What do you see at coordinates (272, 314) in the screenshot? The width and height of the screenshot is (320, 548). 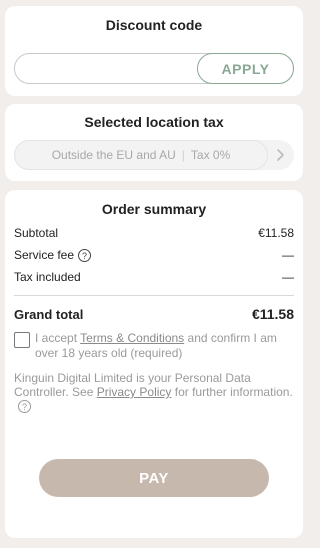 I see `grand-total-value: €11.58` at bounding box center [272, 314].